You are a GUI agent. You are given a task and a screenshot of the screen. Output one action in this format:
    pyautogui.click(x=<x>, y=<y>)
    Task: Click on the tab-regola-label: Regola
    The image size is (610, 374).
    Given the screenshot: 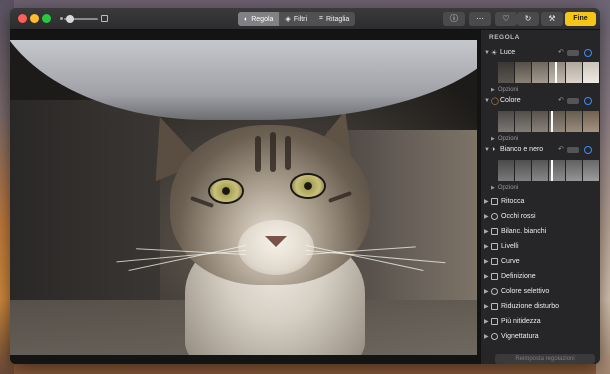 What is the action you would take?
    pyautogui.click(x=262, y=19)
    